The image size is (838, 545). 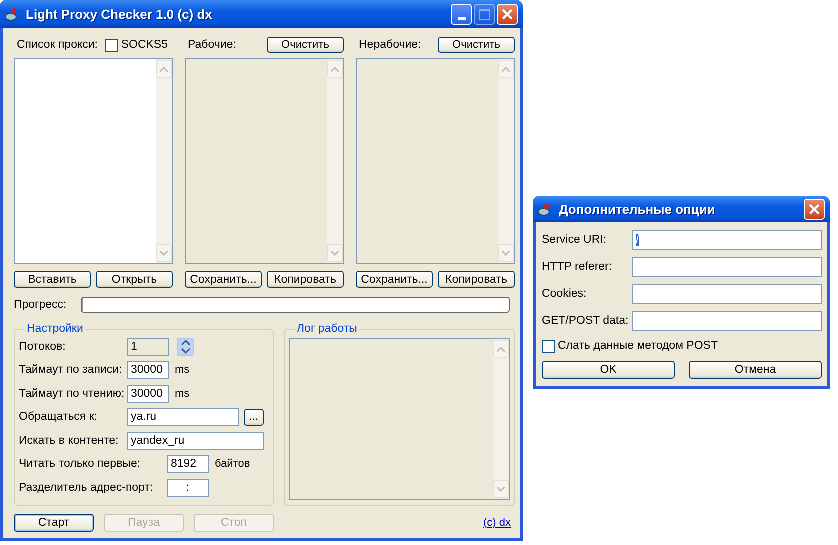 I want to click on setting-label: Искать в контенте:, so click(x=69, y=440).